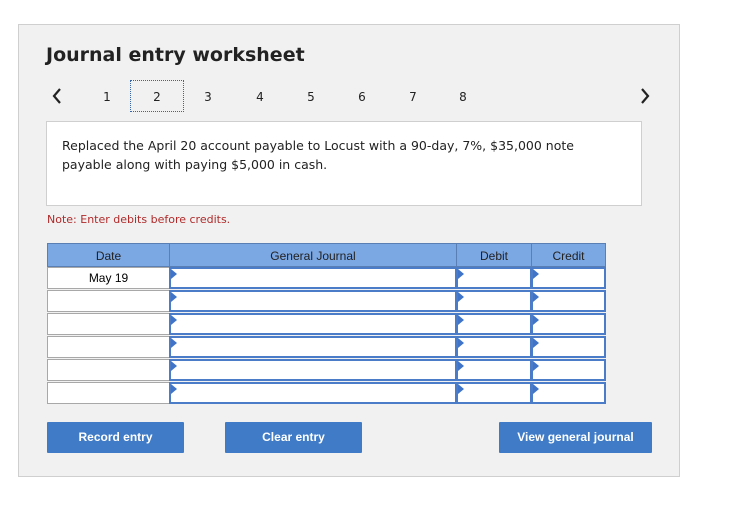 The height and width of the screenshot is (528, 743). Describe the element at coordinates (108, 255) in the screenshot. I see `header-date: Date` at that location.